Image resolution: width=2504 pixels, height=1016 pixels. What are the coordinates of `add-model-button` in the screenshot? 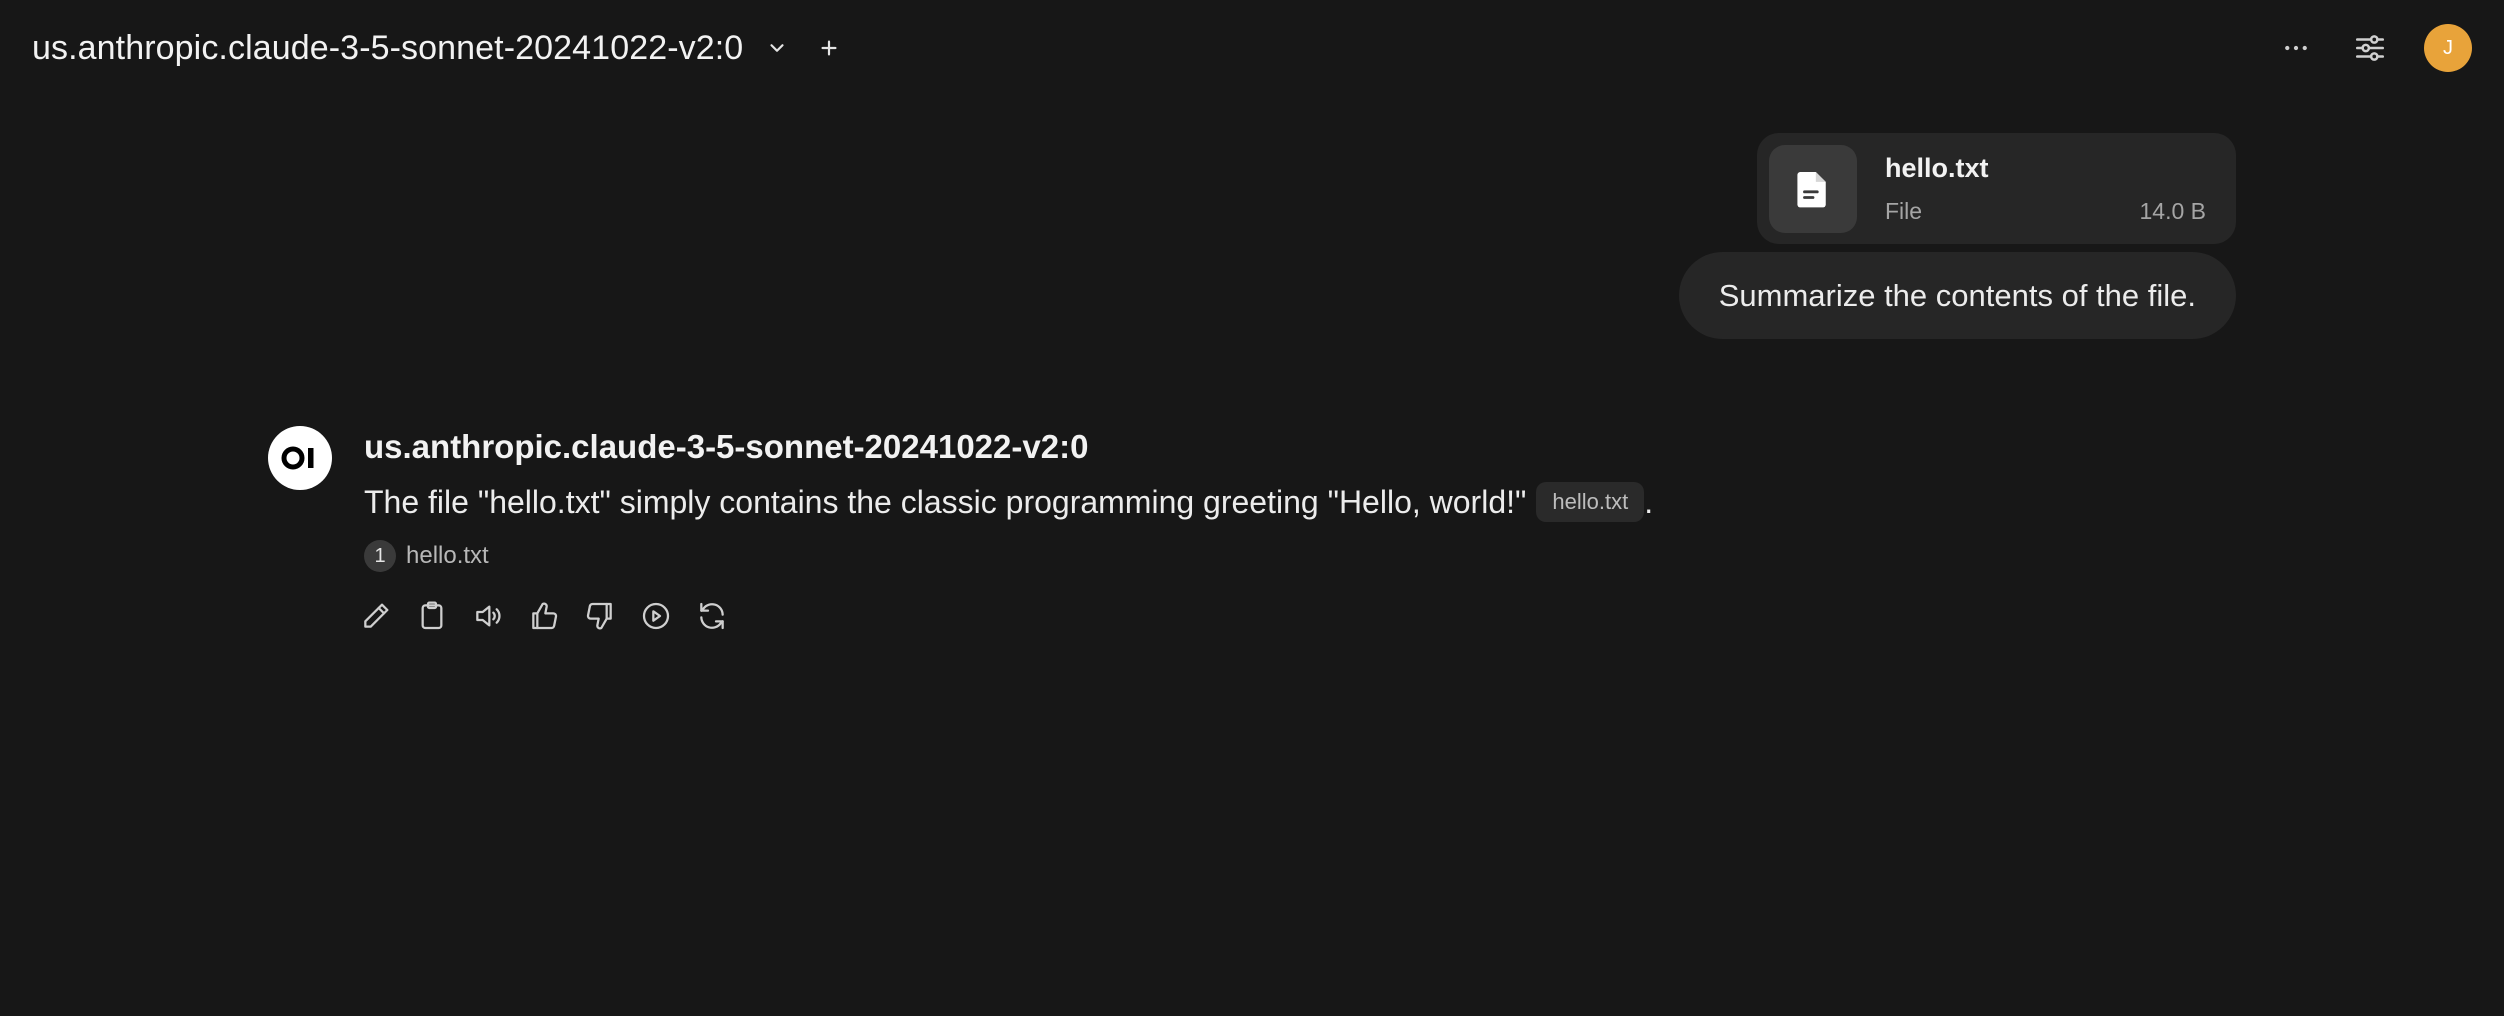 It's located at (829, 48).